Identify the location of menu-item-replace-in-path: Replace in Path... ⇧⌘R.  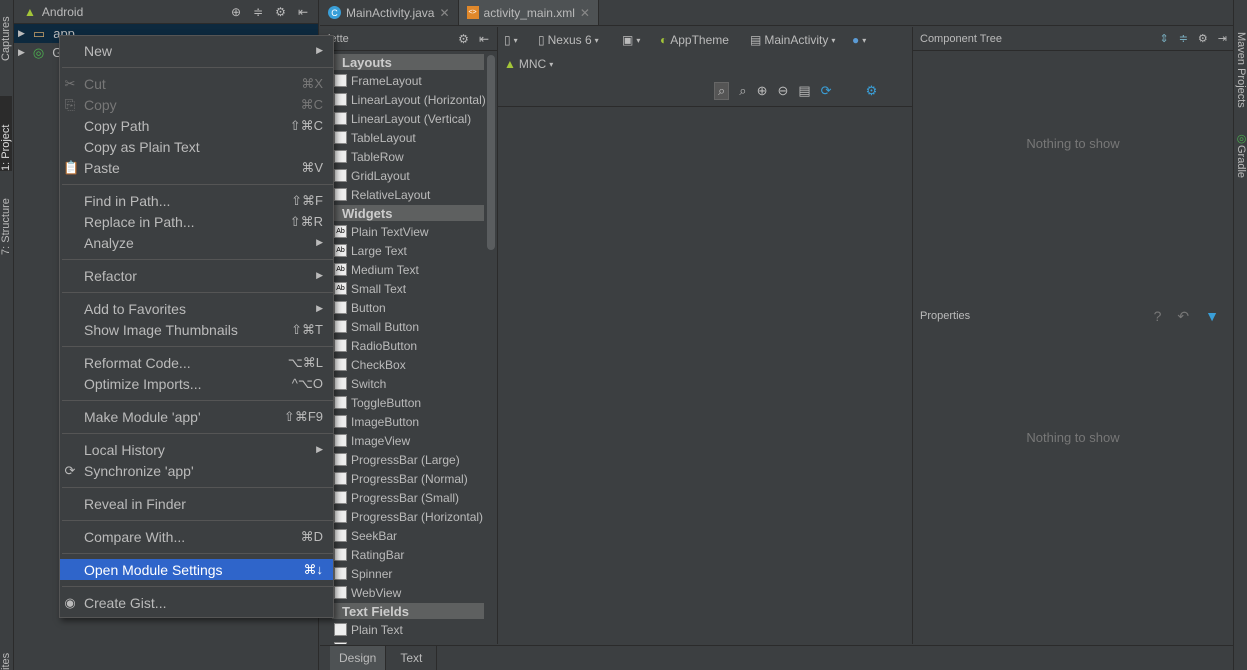
(196, 221).